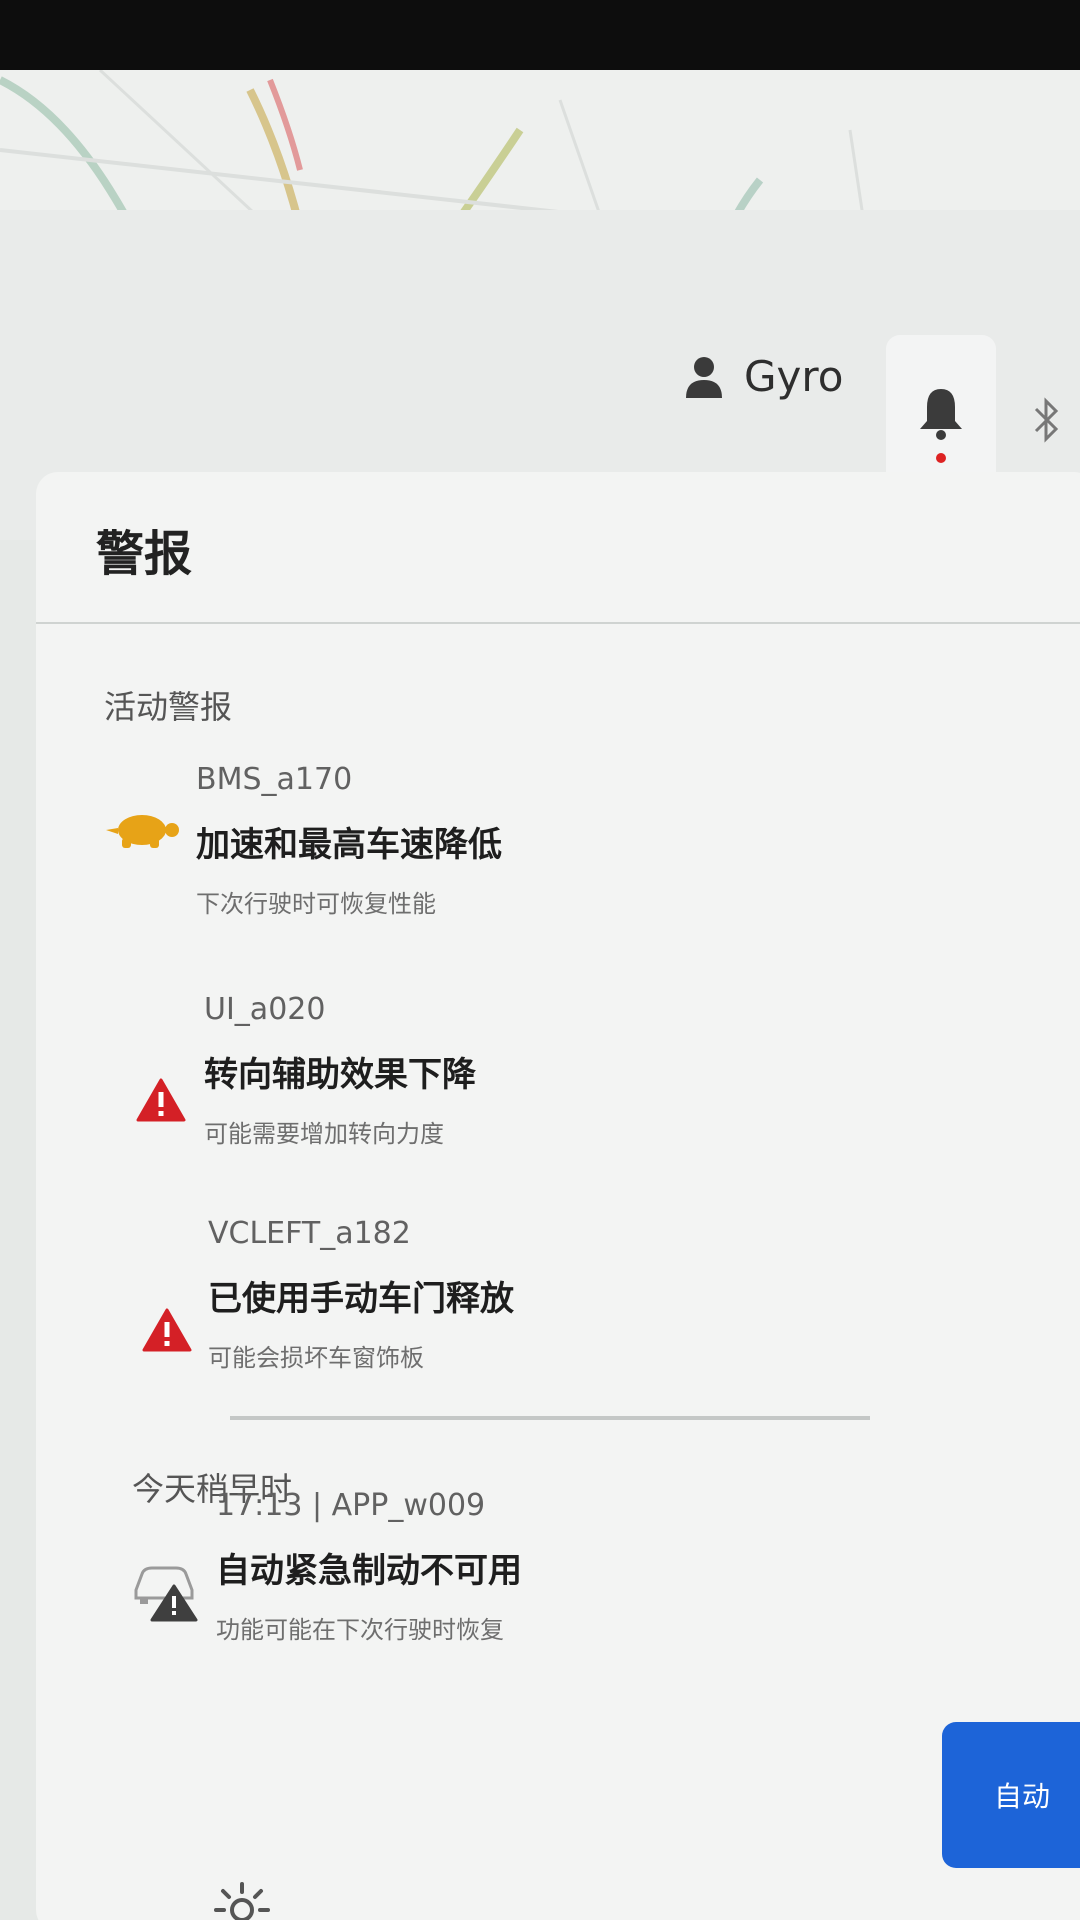 The image size is (1080, 1920). What do you see at coordinates (1011, 1795) in the screenshot?
I see `auto-button: 自动` at bounding box center [1011, 1795].